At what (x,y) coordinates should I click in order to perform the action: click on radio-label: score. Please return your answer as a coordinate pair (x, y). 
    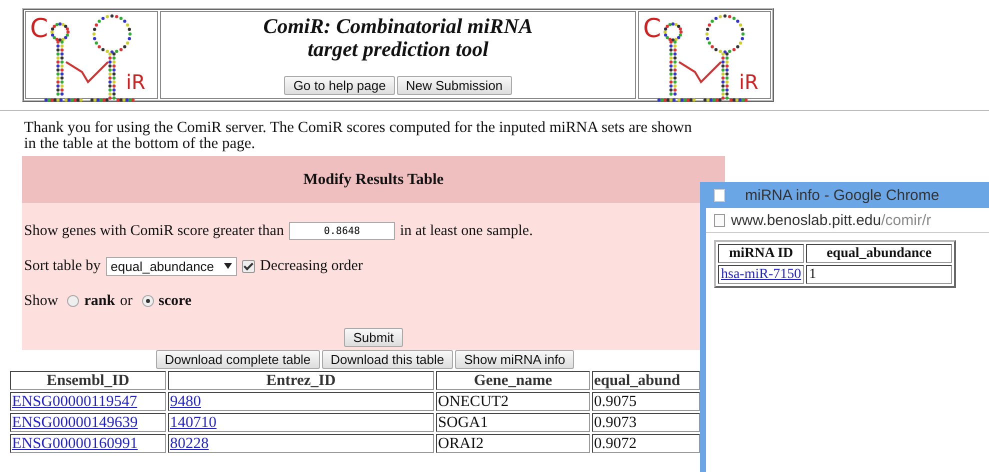
    Looking at the image, I should click on (175, 301).